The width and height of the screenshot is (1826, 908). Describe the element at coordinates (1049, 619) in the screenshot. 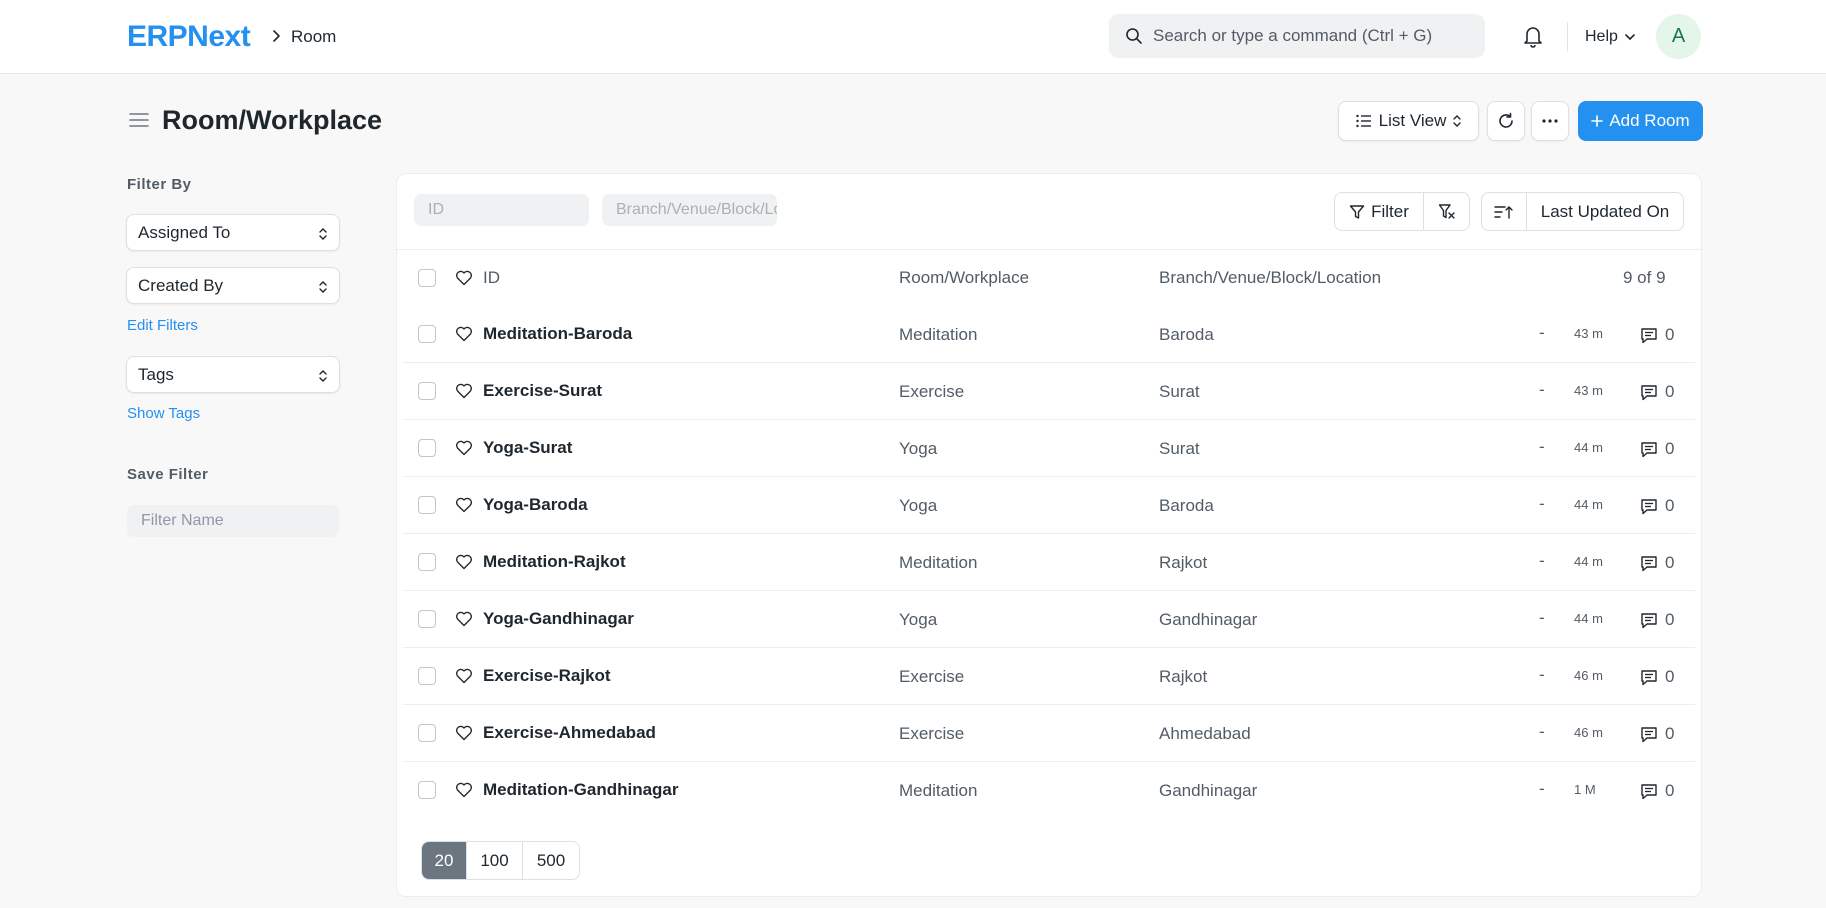

I see `table-row: Yoga-Gandhinagar Yoga Gandhinagar - 44 m 0` at that location.